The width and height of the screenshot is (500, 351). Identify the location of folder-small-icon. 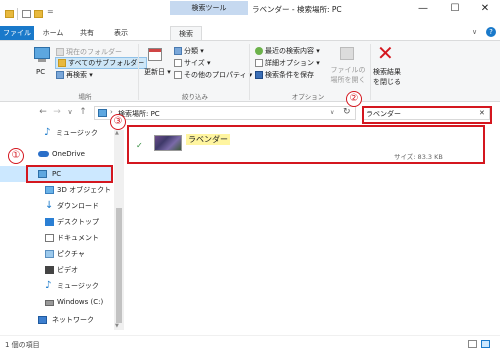
(60, 52).